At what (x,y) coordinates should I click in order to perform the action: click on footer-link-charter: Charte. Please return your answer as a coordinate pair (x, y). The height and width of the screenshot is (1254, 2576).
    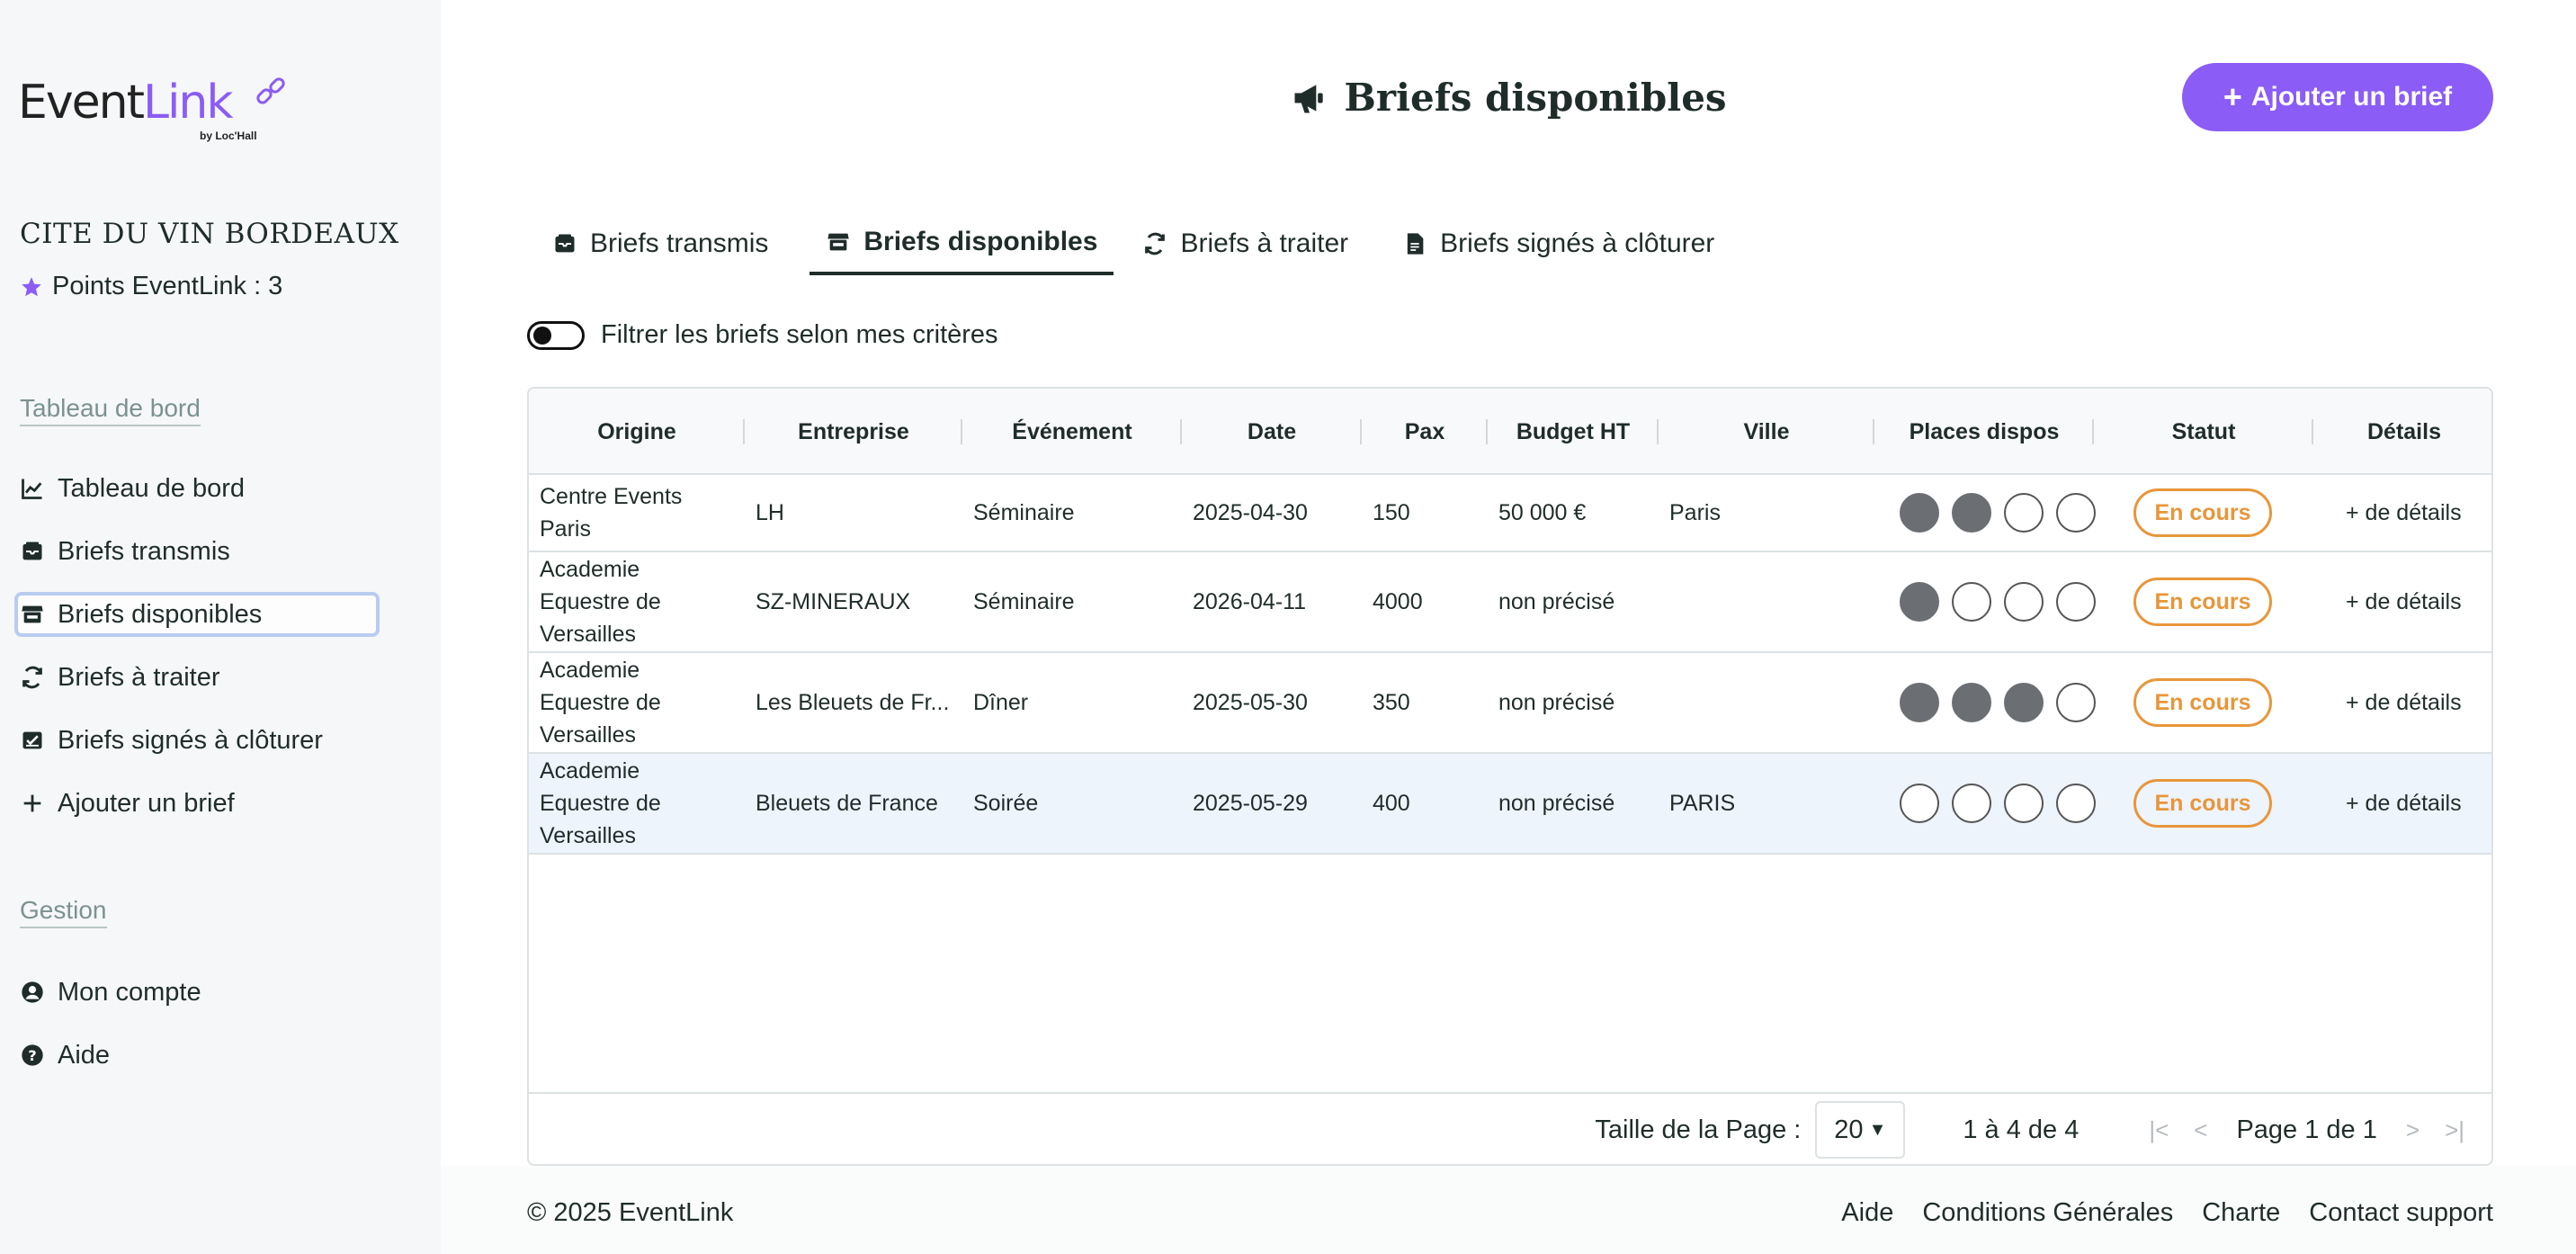
    Looking at the image, I should click on (2241, 1213).